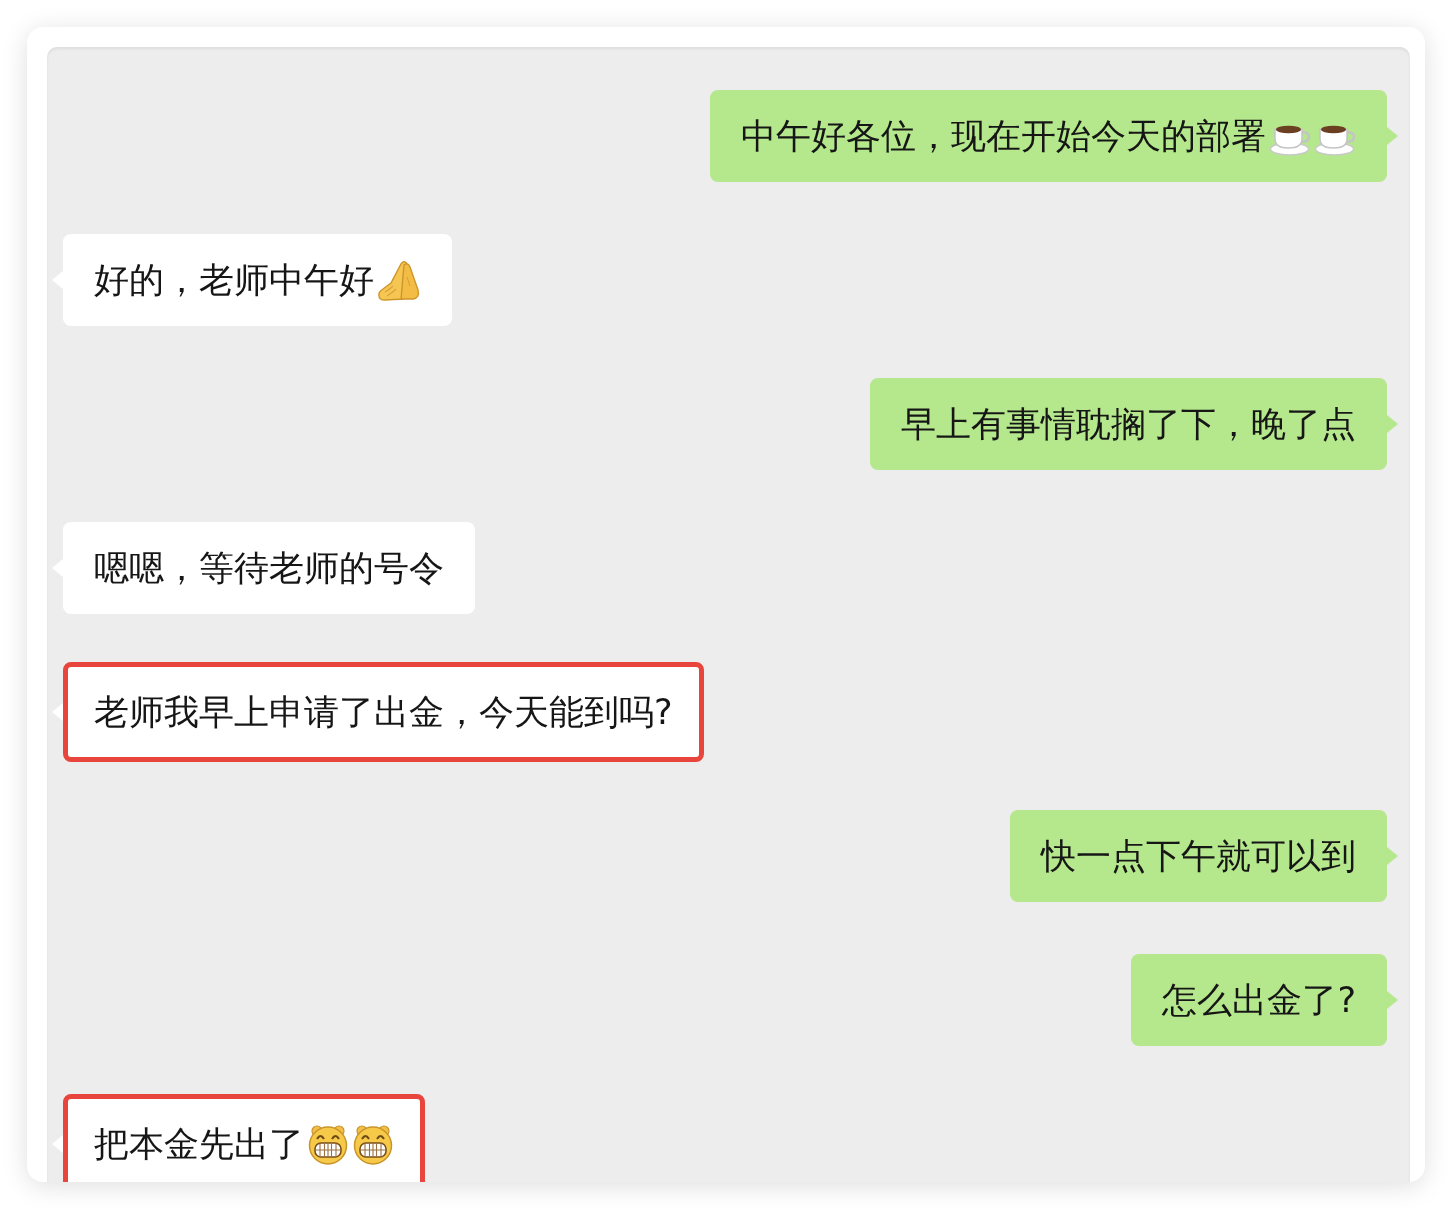 This screenshot has height=1210, width=1452. What do you see at coordinates (399, 280) in the screenshot?
I see `praying-hands-icon` at bounding box center [399, 280].